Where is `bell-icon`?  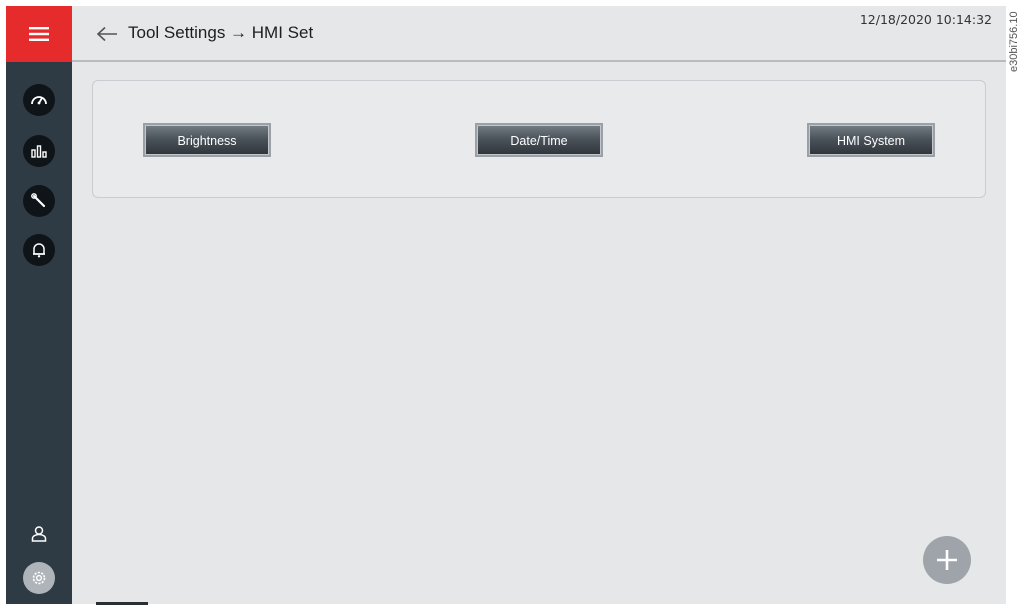 bell-icon is located at coordinates (39, 250).